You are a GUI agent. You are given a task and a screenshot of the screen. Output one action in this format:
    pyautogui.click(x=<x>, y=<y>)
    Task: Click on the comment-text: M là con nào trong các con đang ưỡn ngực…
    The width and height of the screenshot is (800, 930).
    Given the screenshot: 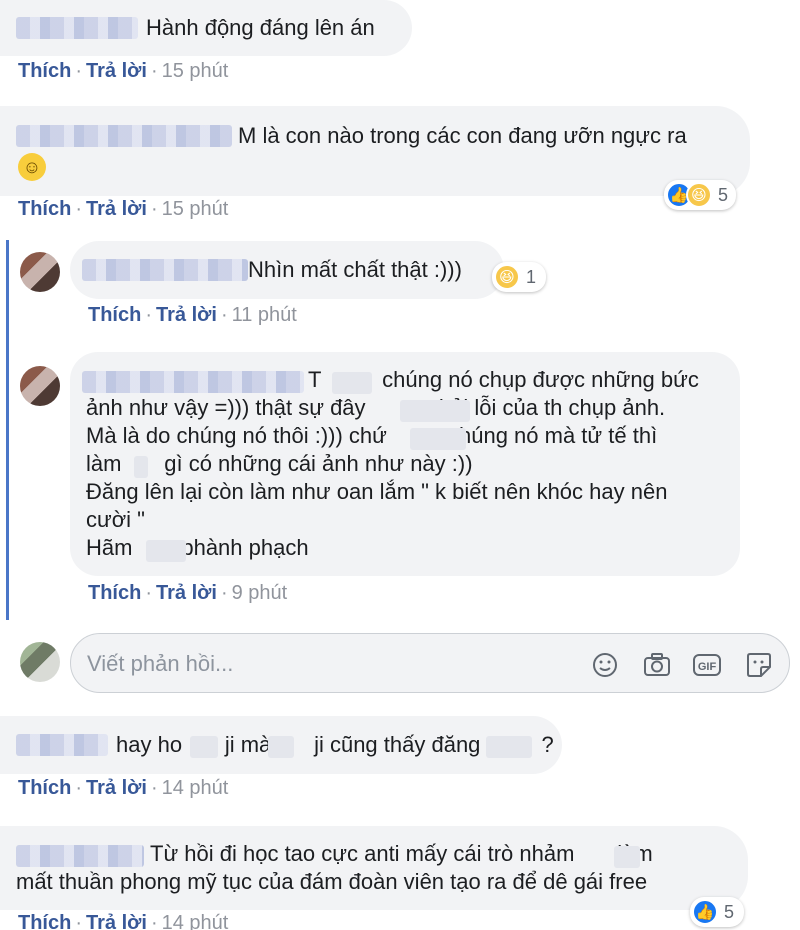 What is the action you would take?
    pyautogui.click(x=462, y=135)
    